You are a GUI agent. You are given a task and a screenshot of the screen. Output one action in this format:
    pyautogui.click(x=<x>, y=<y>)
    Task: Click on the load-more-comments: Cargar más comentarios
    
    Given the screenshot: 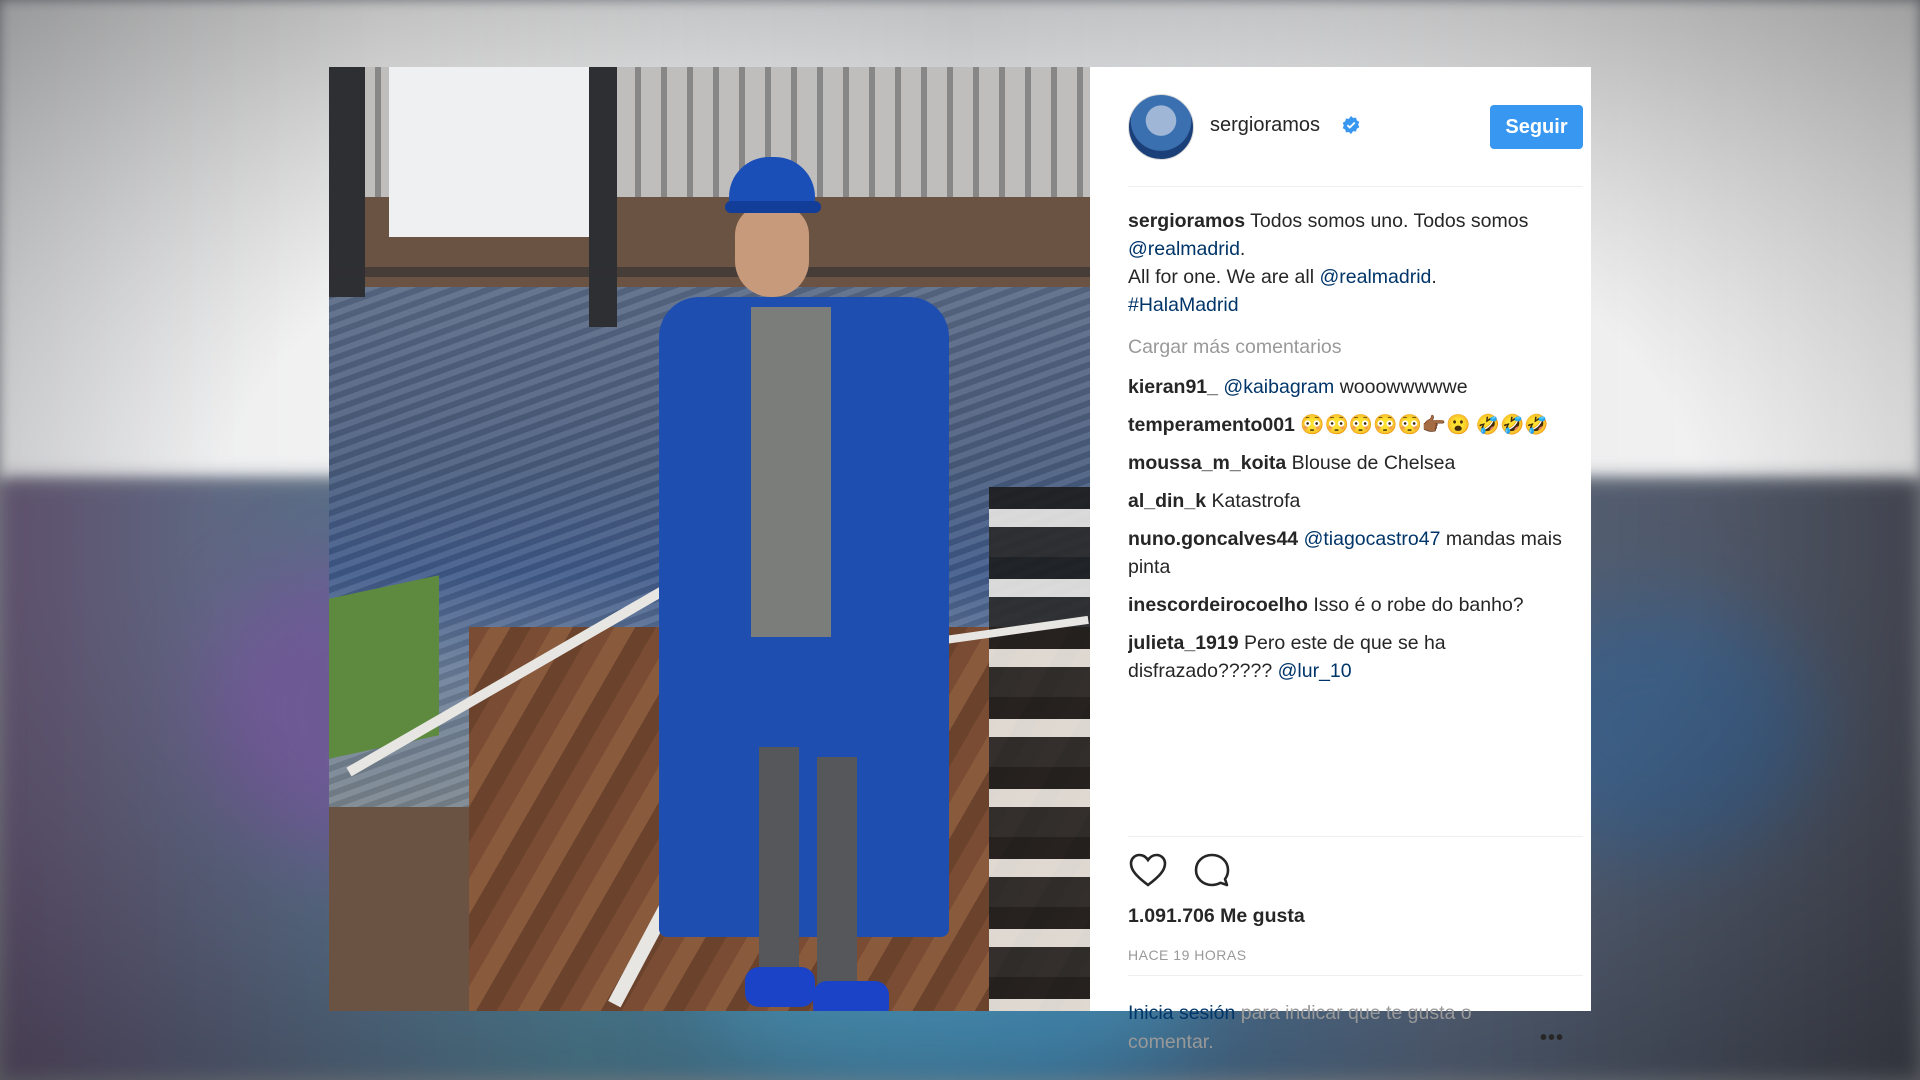 What is the action you would take?
    pyautogui.click(x=1355, y=347)
    